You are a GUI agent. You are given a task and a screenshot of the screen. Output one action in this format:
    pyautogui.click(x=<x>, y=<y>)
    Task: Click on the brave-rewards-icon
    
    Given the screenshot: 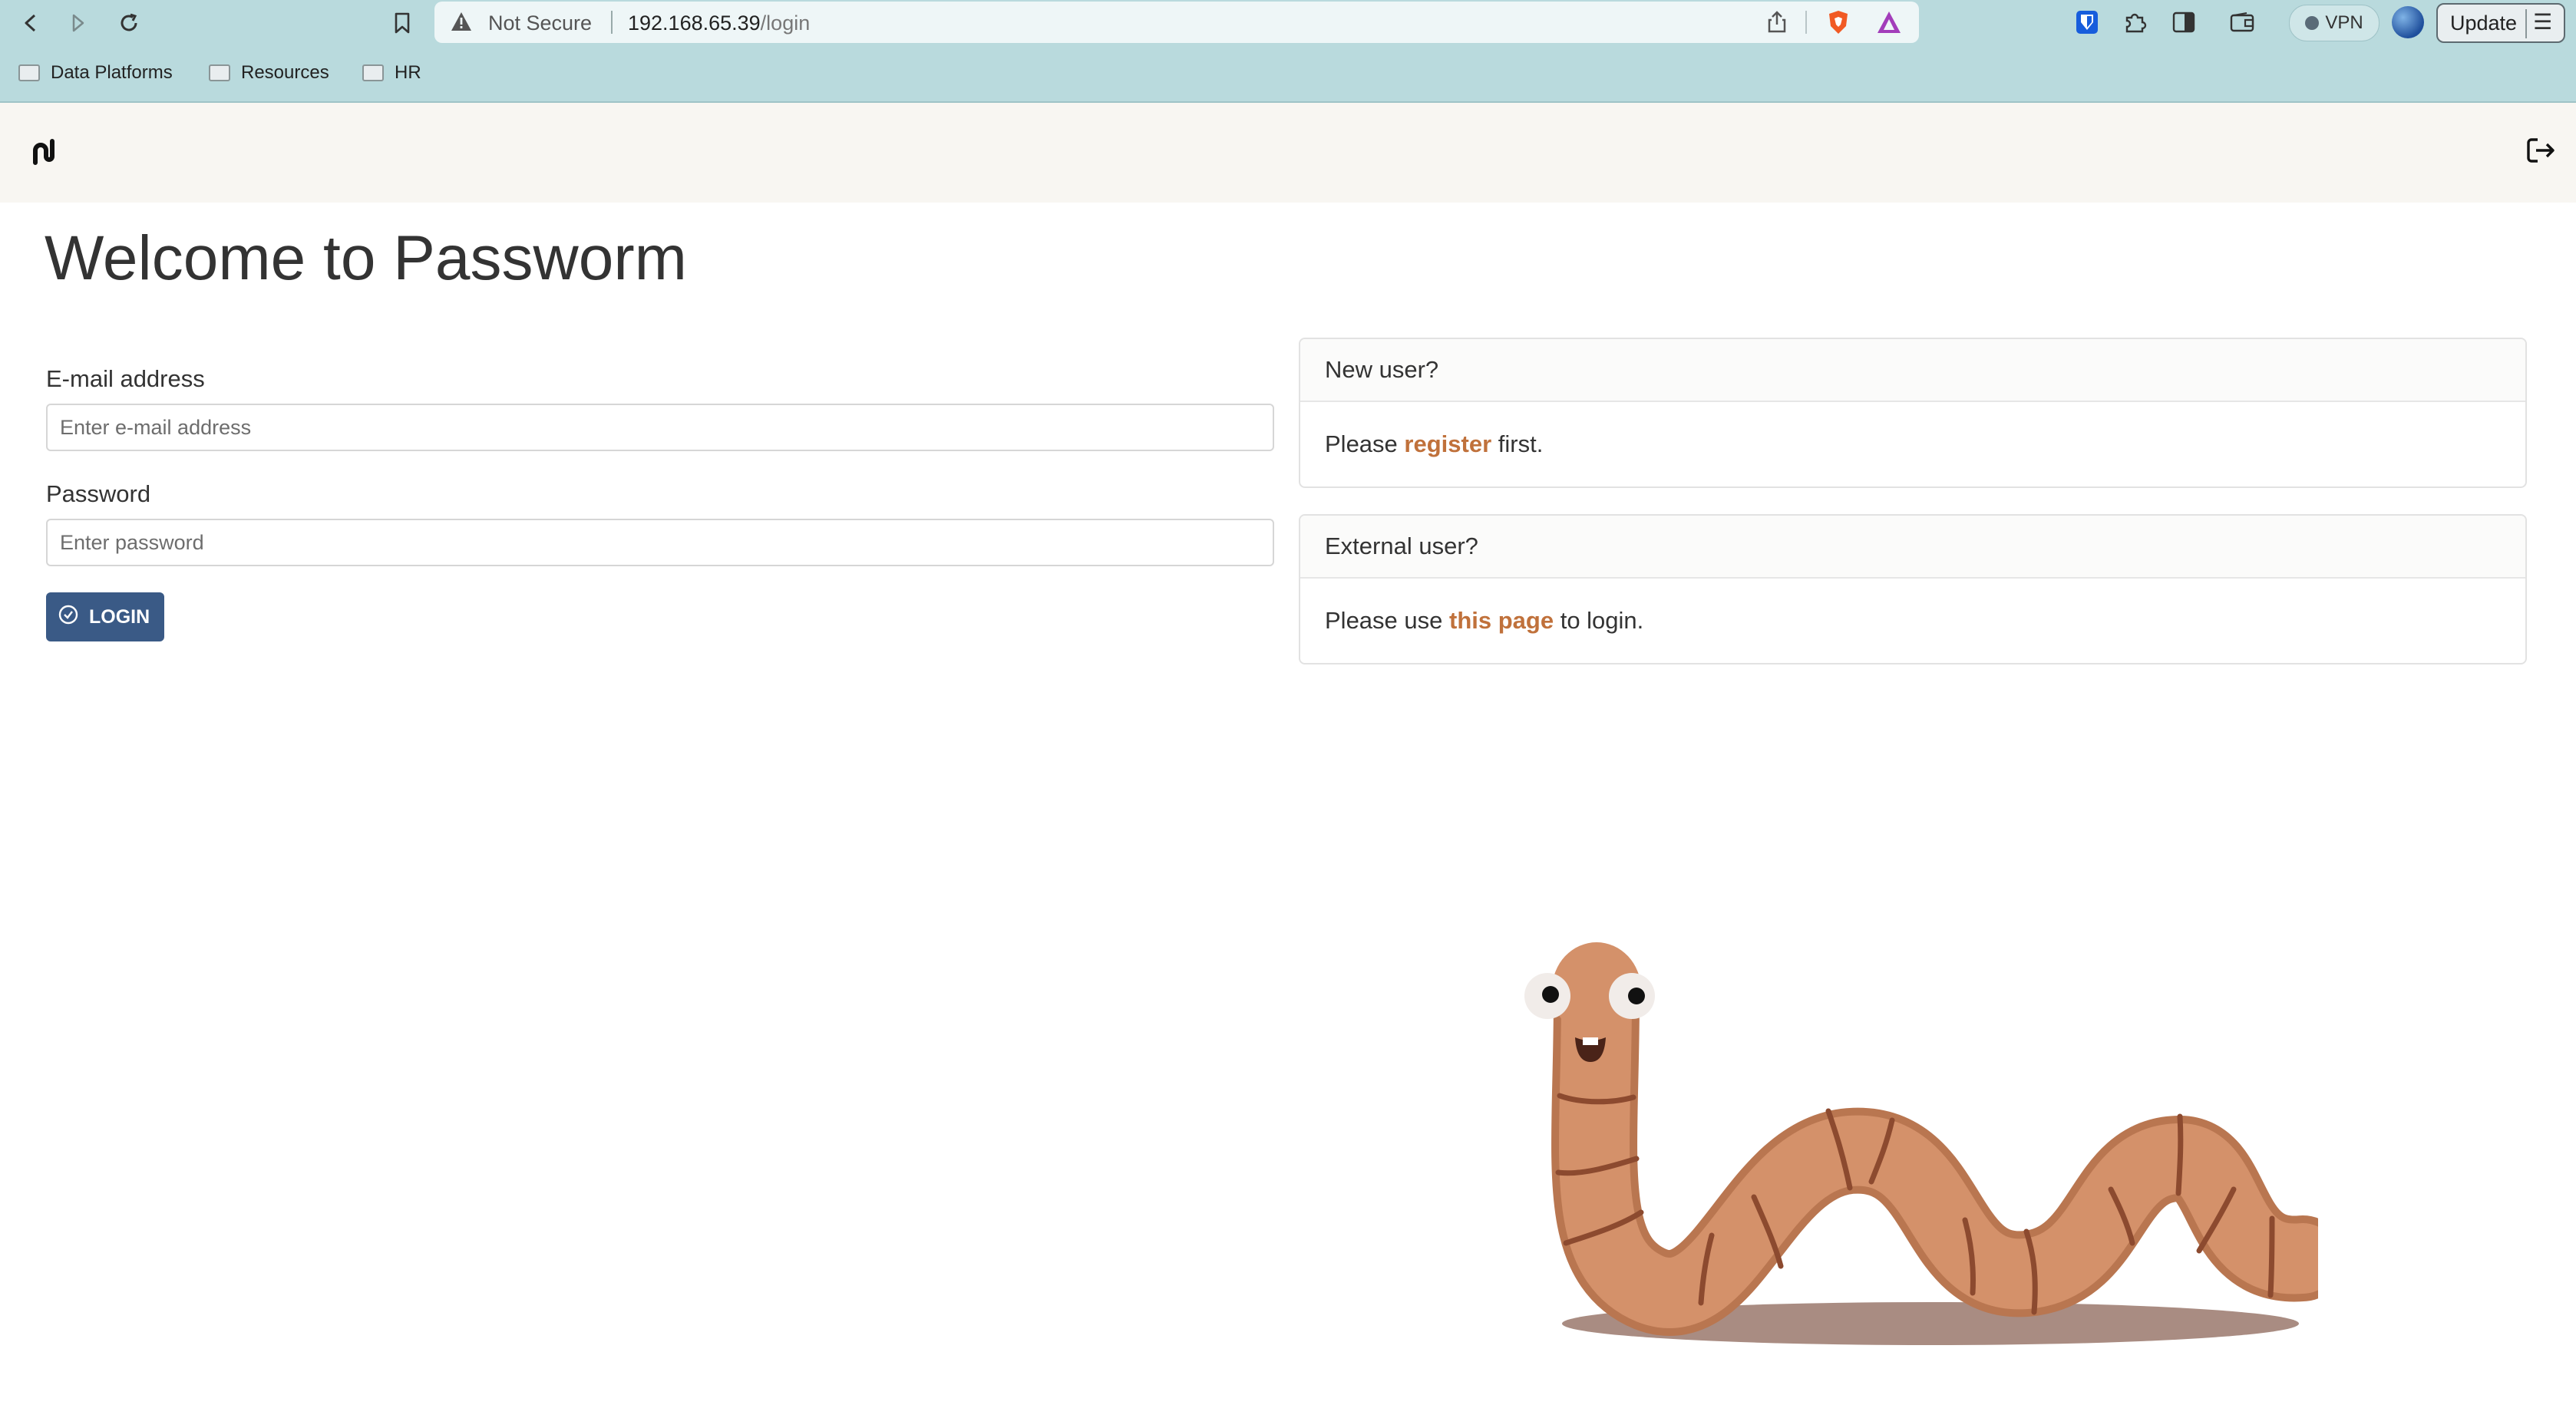 What is the action you would take?
    pyautogui.click(x=1889, y=22)
    